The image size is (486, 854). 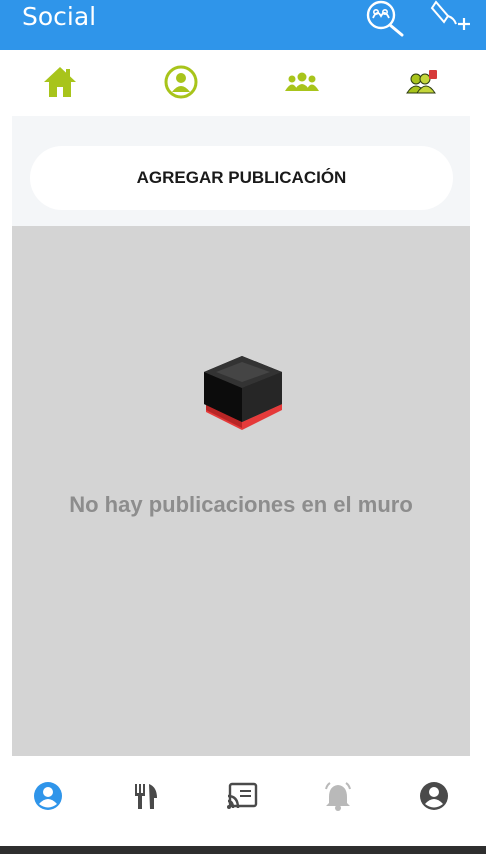 I want to click on add-friend-button, so click(x=451, y=20).